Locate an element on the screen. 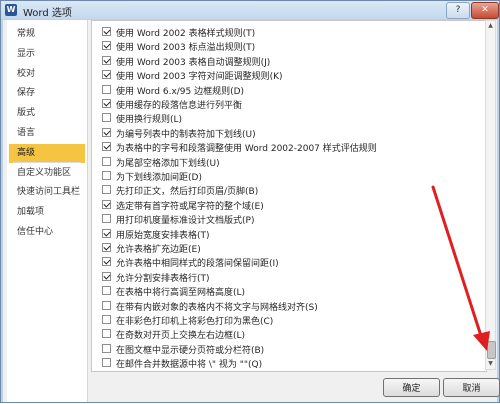 The width and height of the screenshot is (500, 404). sidebar-item: 保存 is located at coordinates (47, 93).